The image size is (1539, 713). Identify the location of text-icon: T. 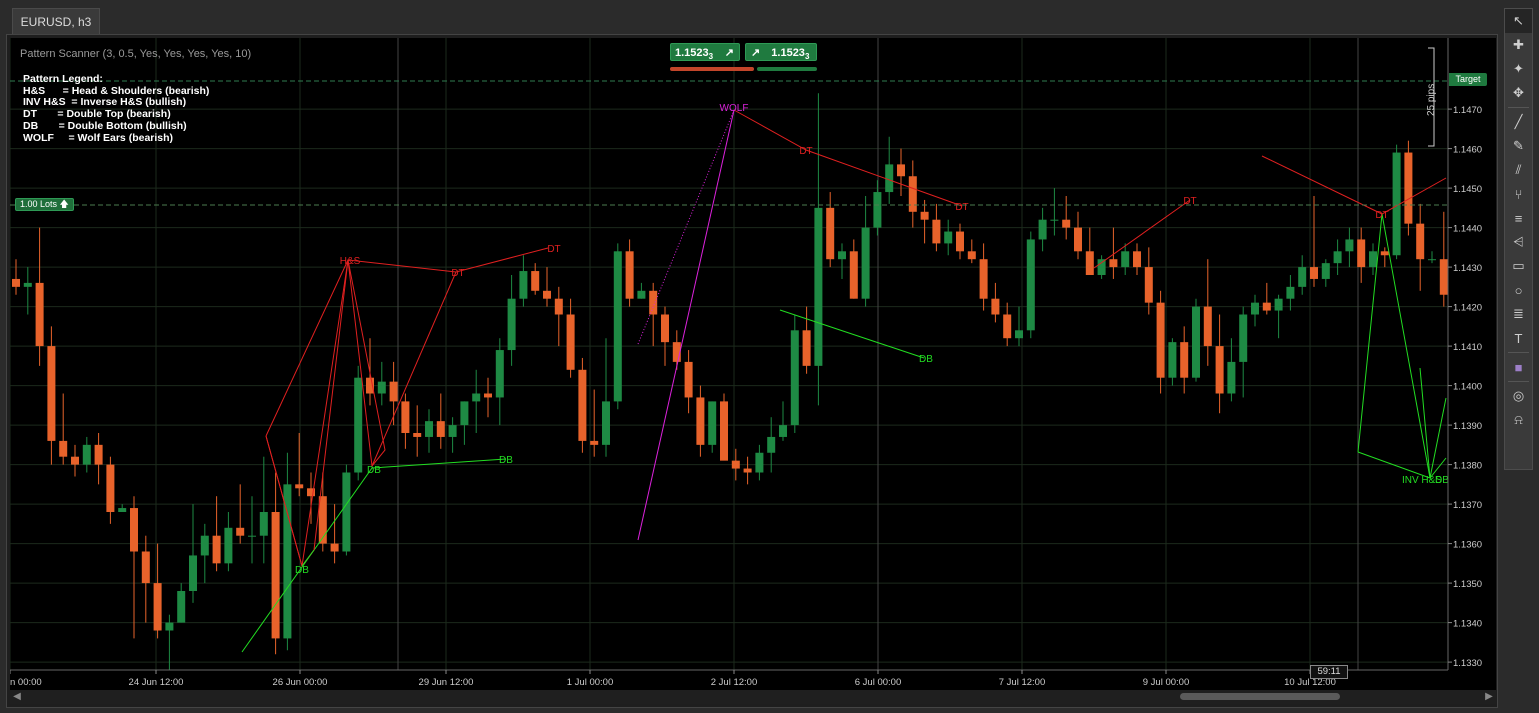
(1518, 338).